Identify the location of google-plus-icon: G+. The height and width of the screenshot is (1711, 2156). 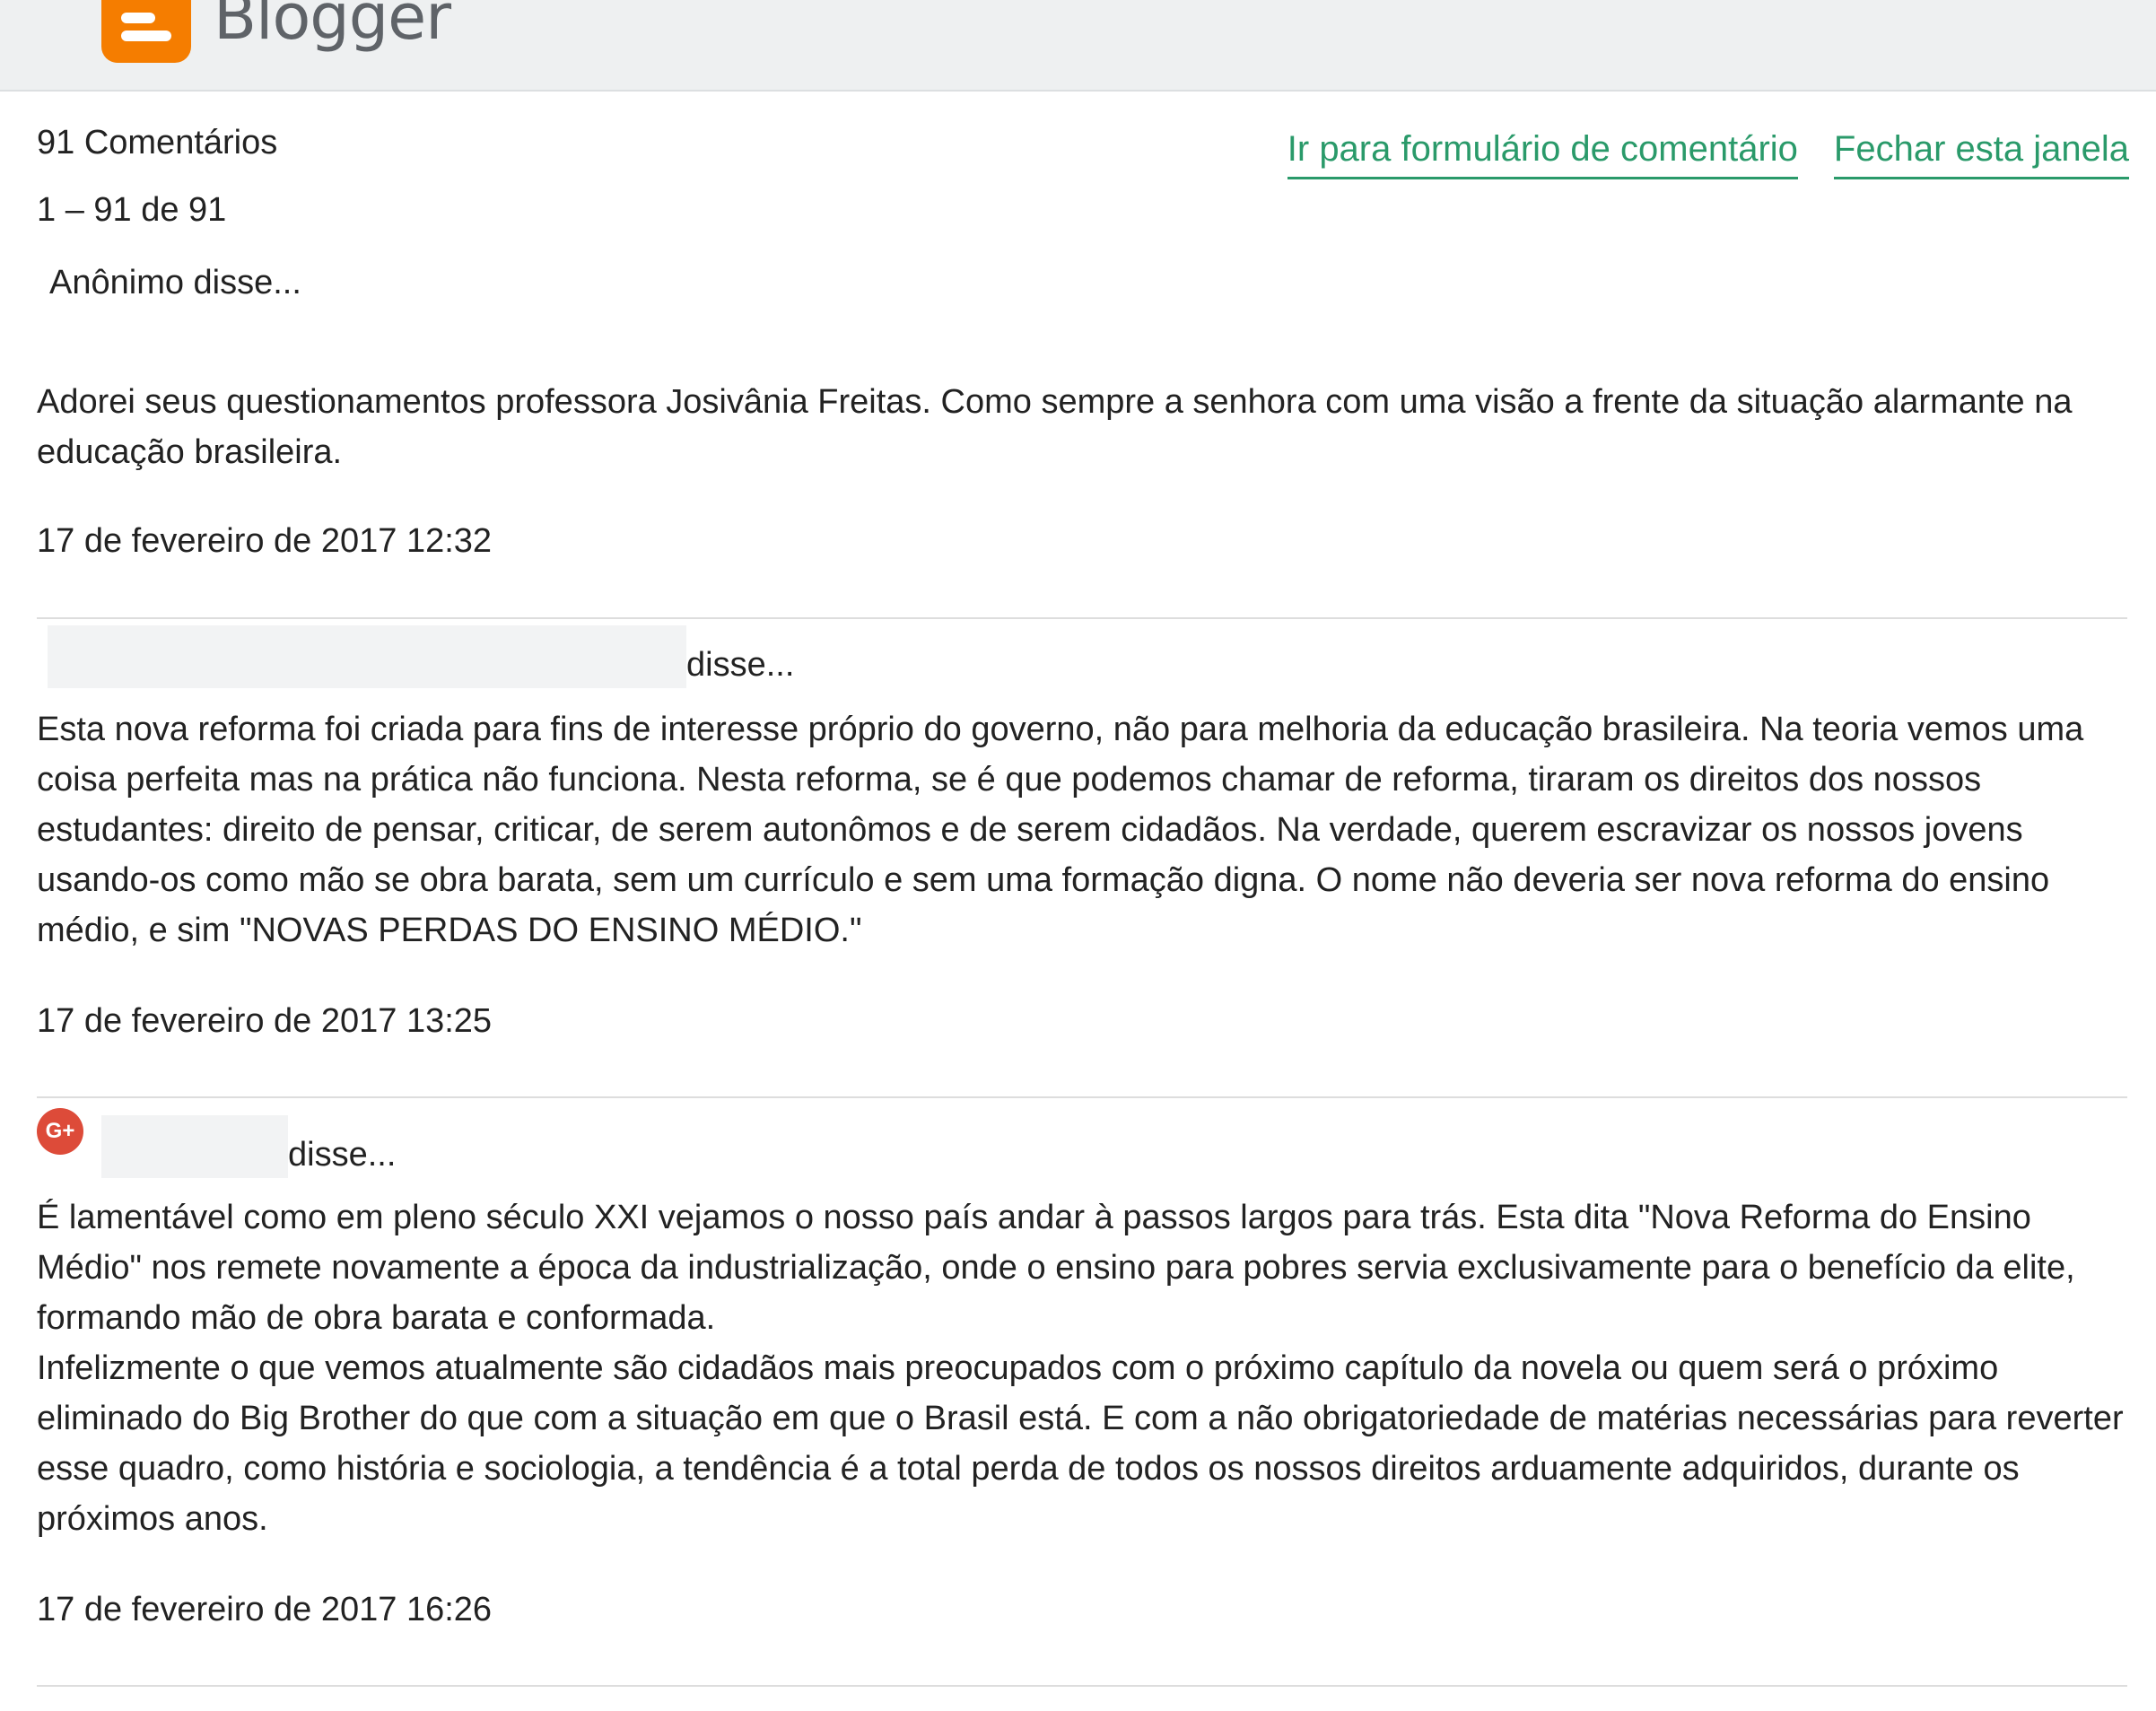
(60, 1131).